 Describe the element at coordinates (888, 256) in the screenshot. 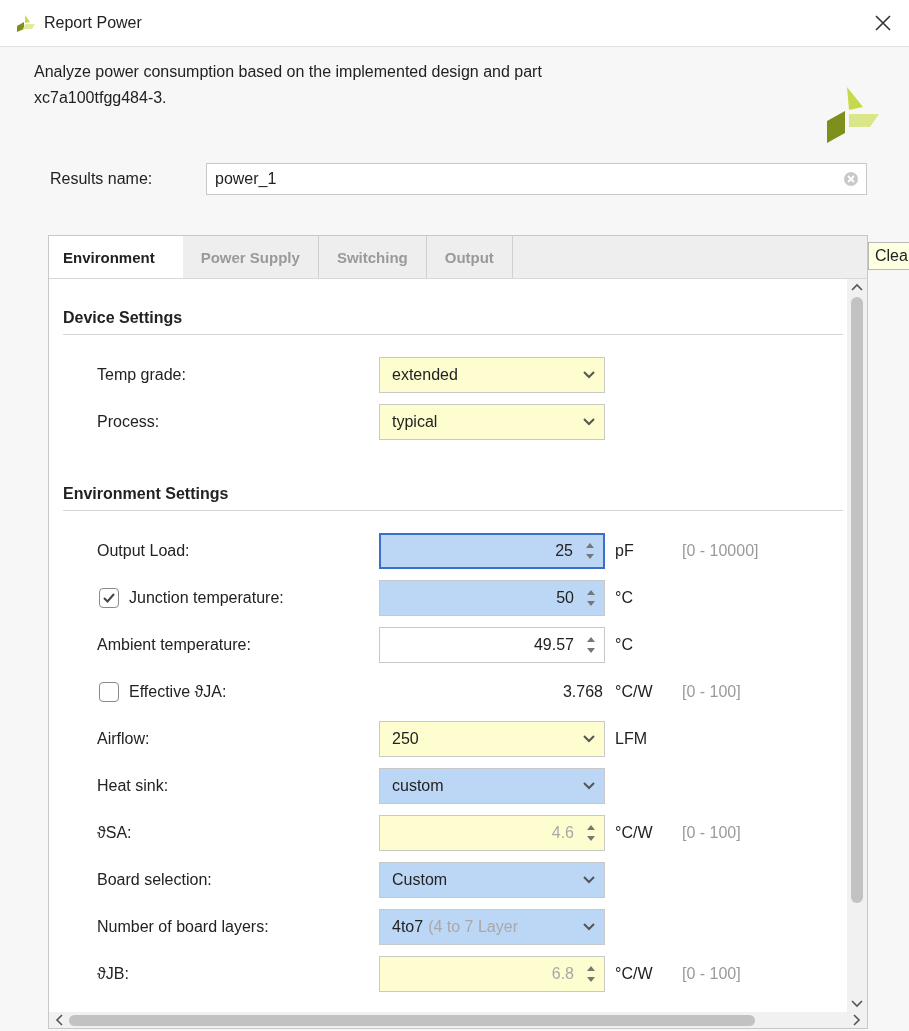

I see `tooltip: Clea` at that location.